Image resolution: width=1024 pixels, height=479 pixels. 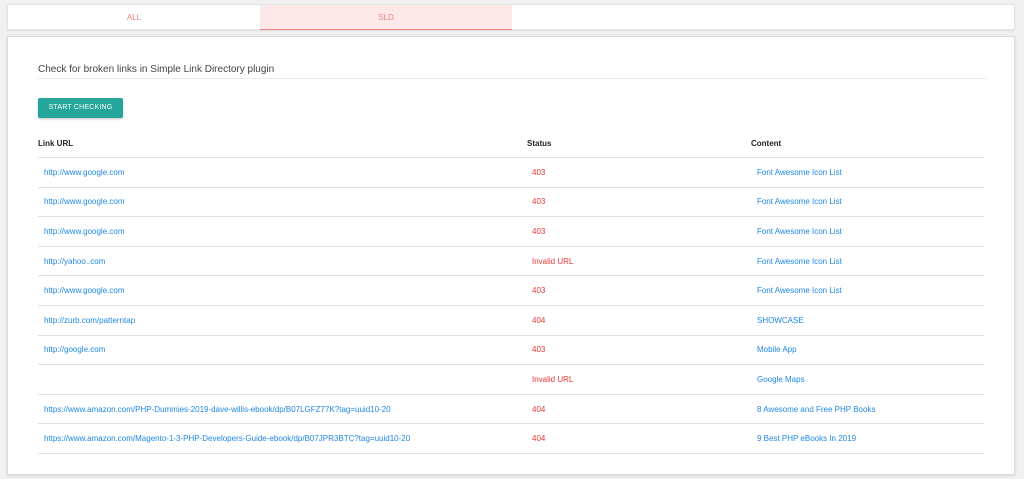 I want to click on divider, so click(x=512, y=78).